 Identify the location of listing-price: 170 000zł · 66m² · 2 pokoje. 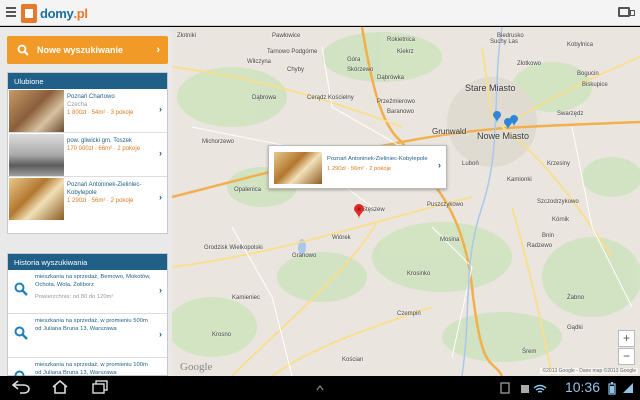
(104, 149).